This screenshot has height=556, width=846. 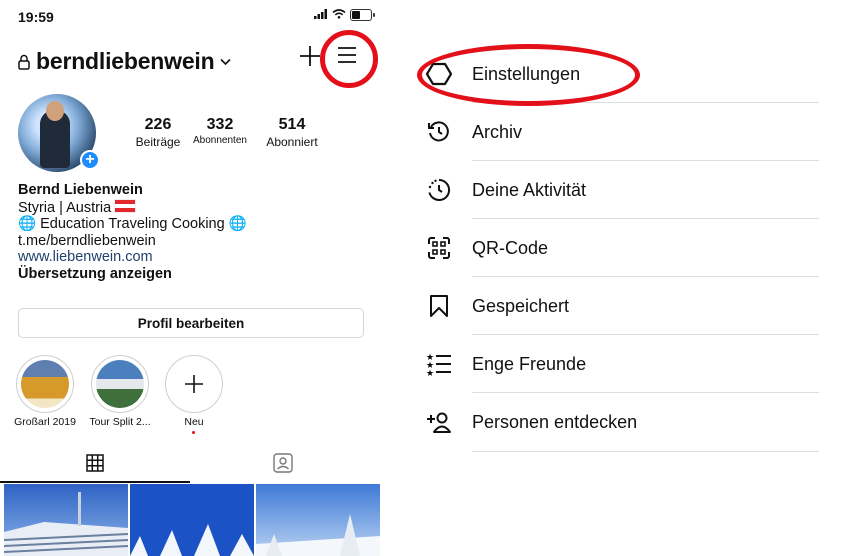 I want to click on new-dot, so click(x=193, y=432).